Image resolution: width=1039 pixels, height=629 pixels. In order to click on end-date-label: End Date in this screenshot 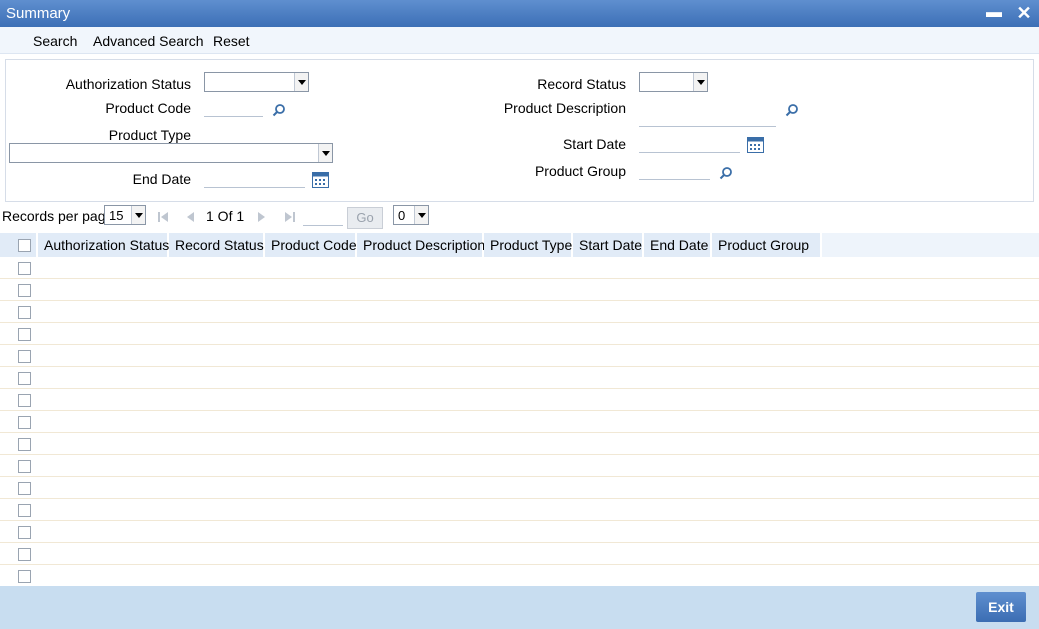, I will do `click(161, 179)`.